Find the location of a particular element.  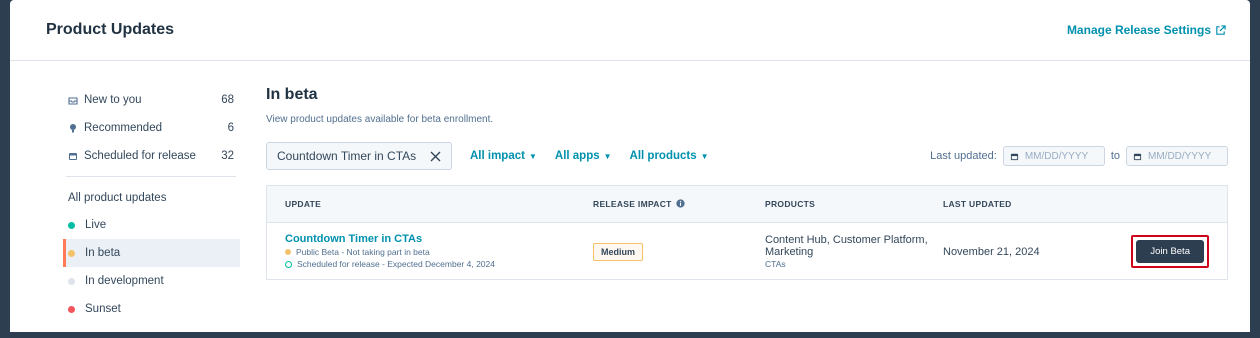

info-icon is located at coordinates (680, 203).